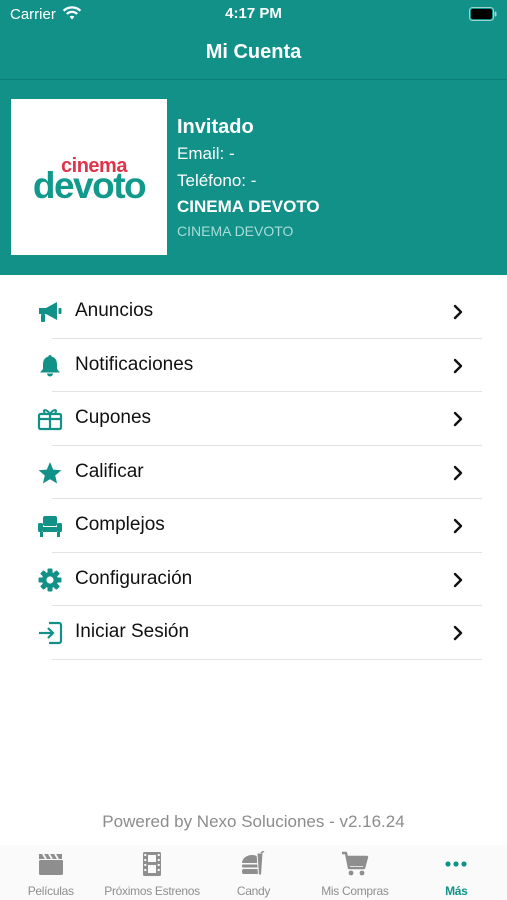 The width and height of the screenshot is (507, 900). What do you see at coordinates (253, 526) in the screenshot?
I see `menu-item-complejos: Complejos` at bounding box center [253, 526].